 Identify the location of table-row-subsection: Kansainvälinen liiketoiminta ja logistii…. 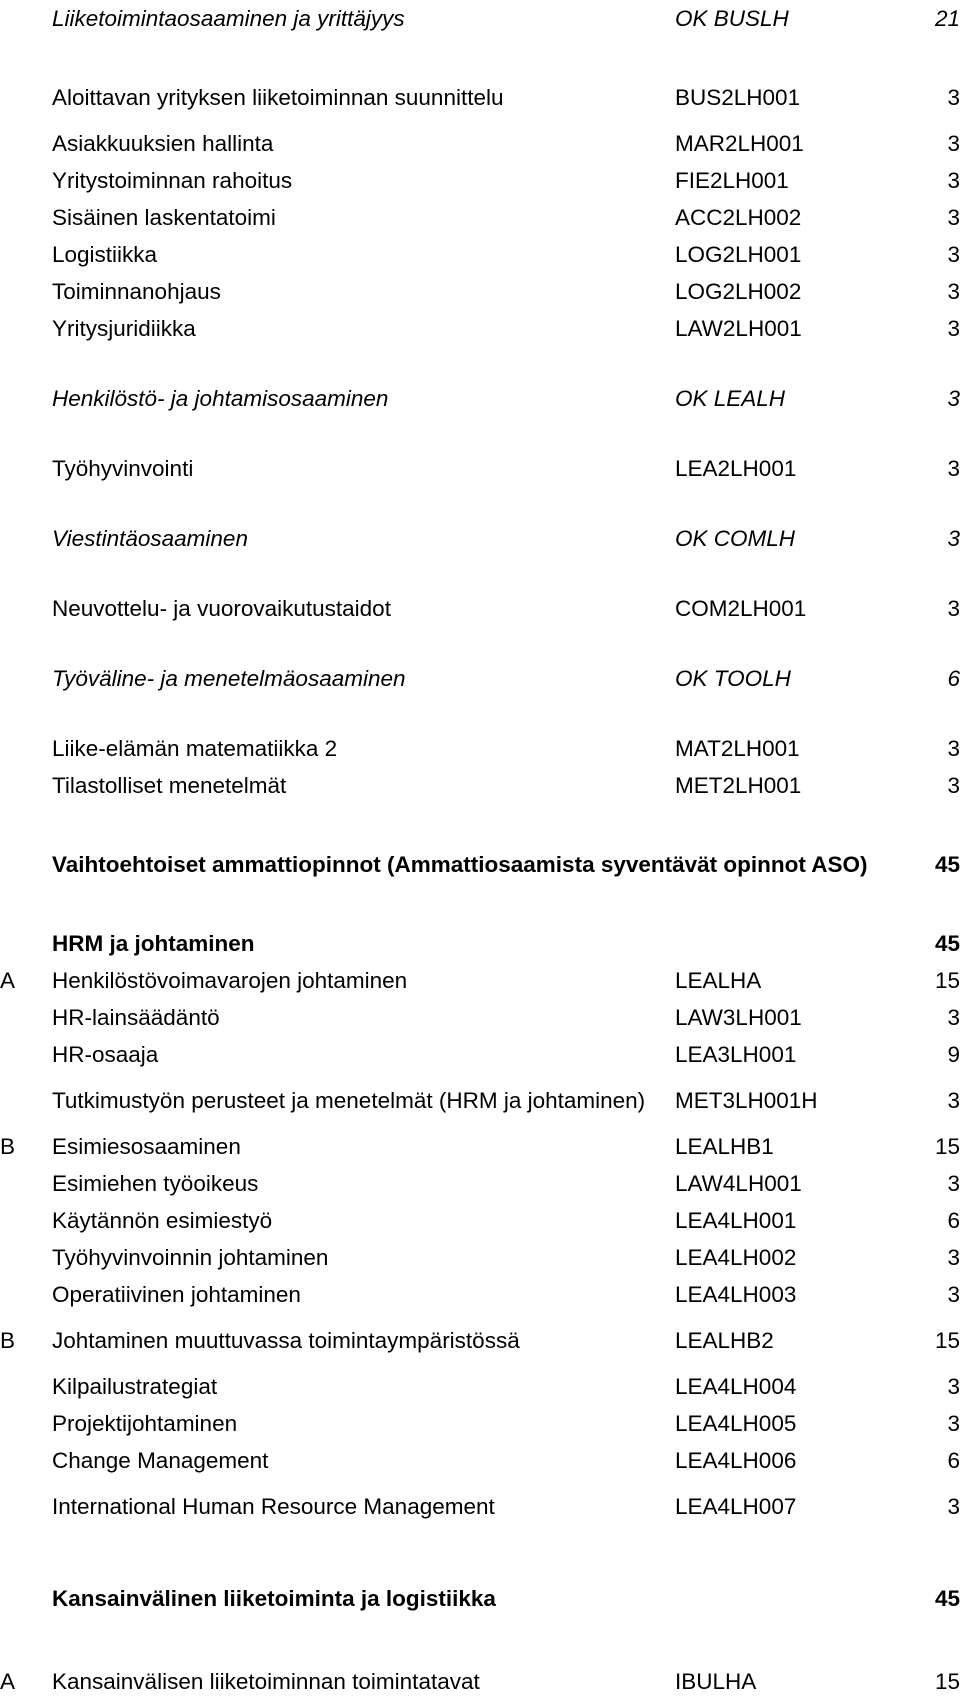
(480, 1598).